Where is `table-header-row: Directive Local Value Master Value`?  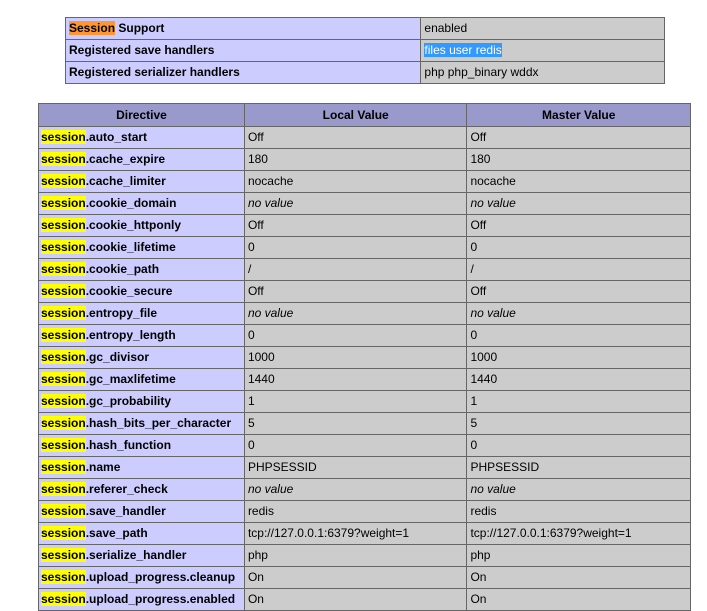
table-header-row: Directive Local Value Master Value is located at coordinates (364, 115).